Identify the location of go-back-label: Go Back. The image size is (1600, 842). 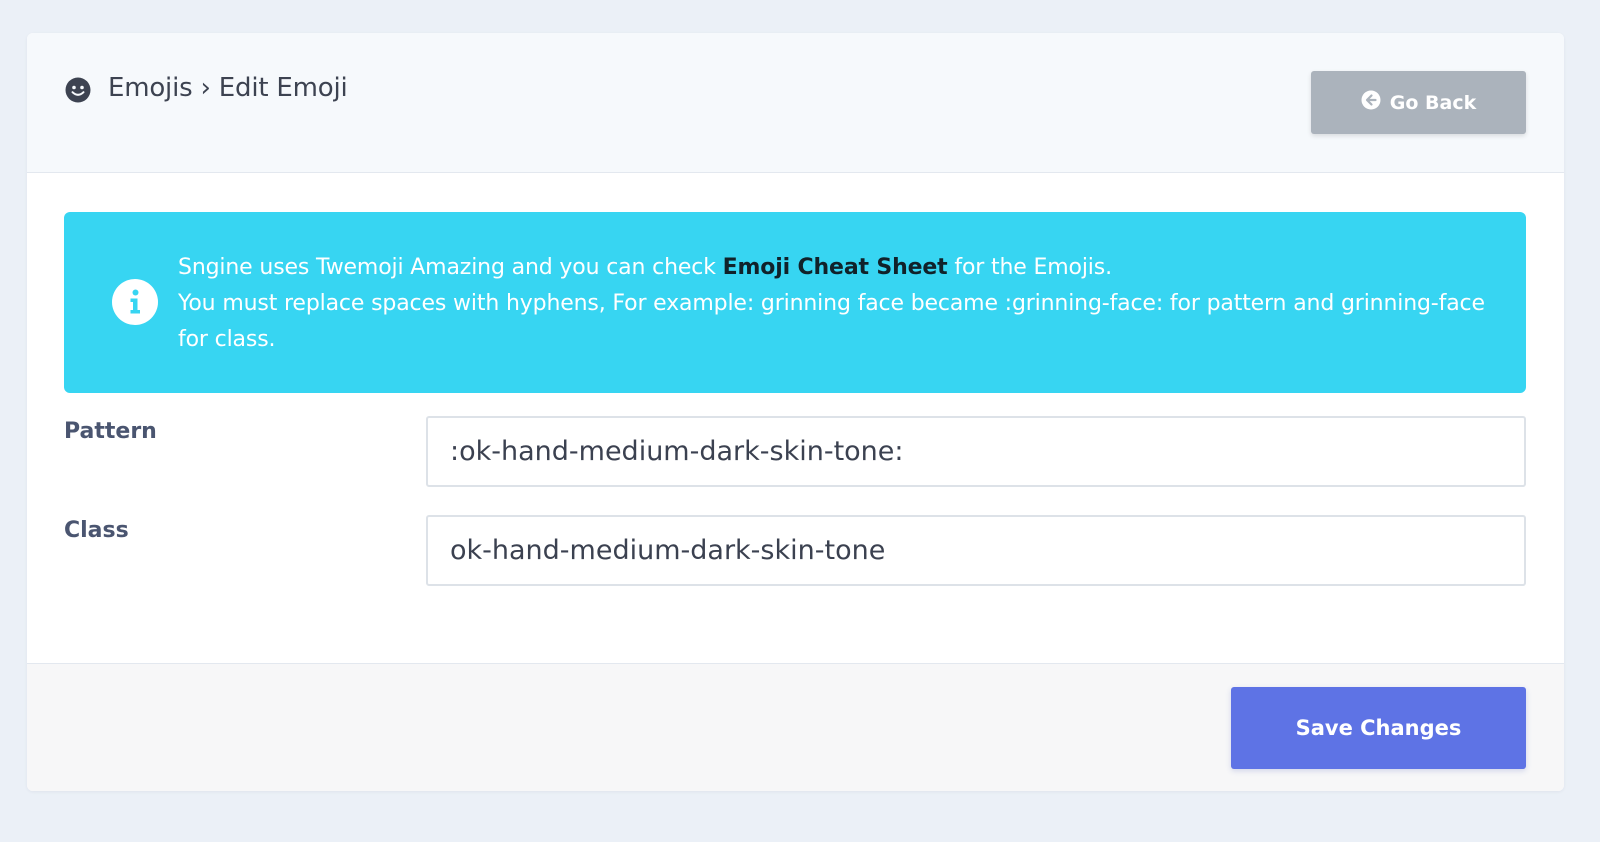
(1433, 102).